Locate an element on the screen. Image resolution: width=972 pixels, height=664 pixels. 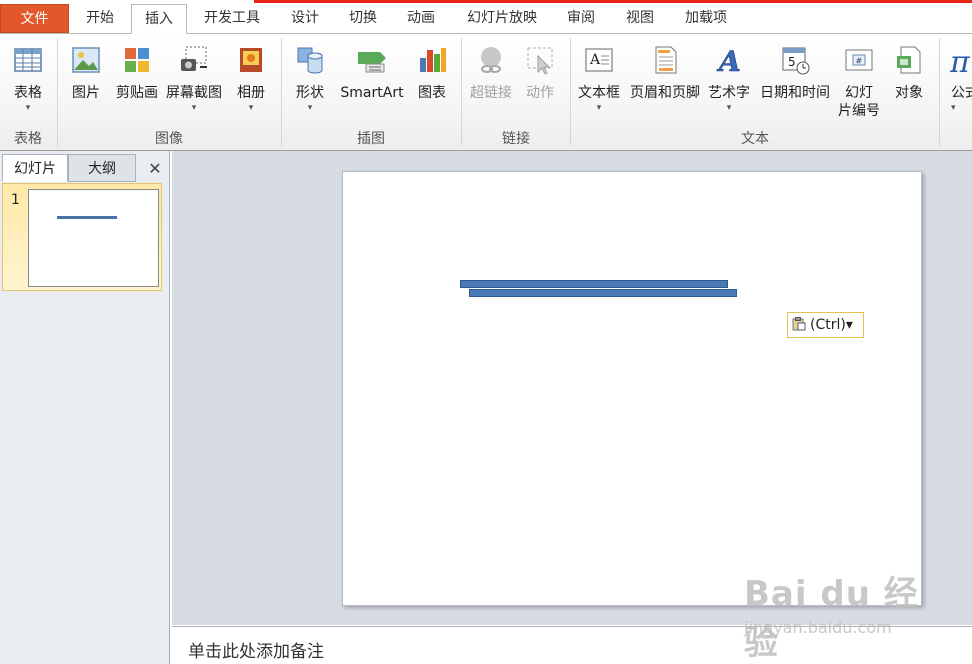
ribbon-tab-bar: 文件 开始 插入 开发工具 设计 切换 动画 幻灯片放映 审阅 视图 加载项 is located at coordinates (486, 17).